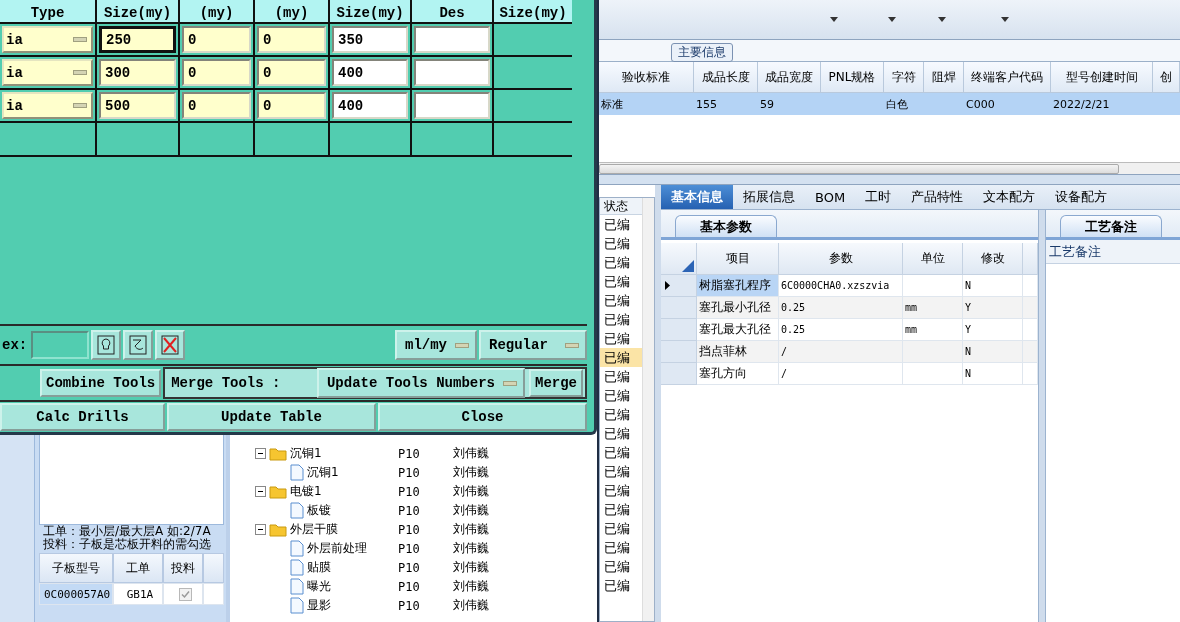 This screenshot has width=1180, height=622. I want to click on dropdown-value: ia, so click(14, 72).